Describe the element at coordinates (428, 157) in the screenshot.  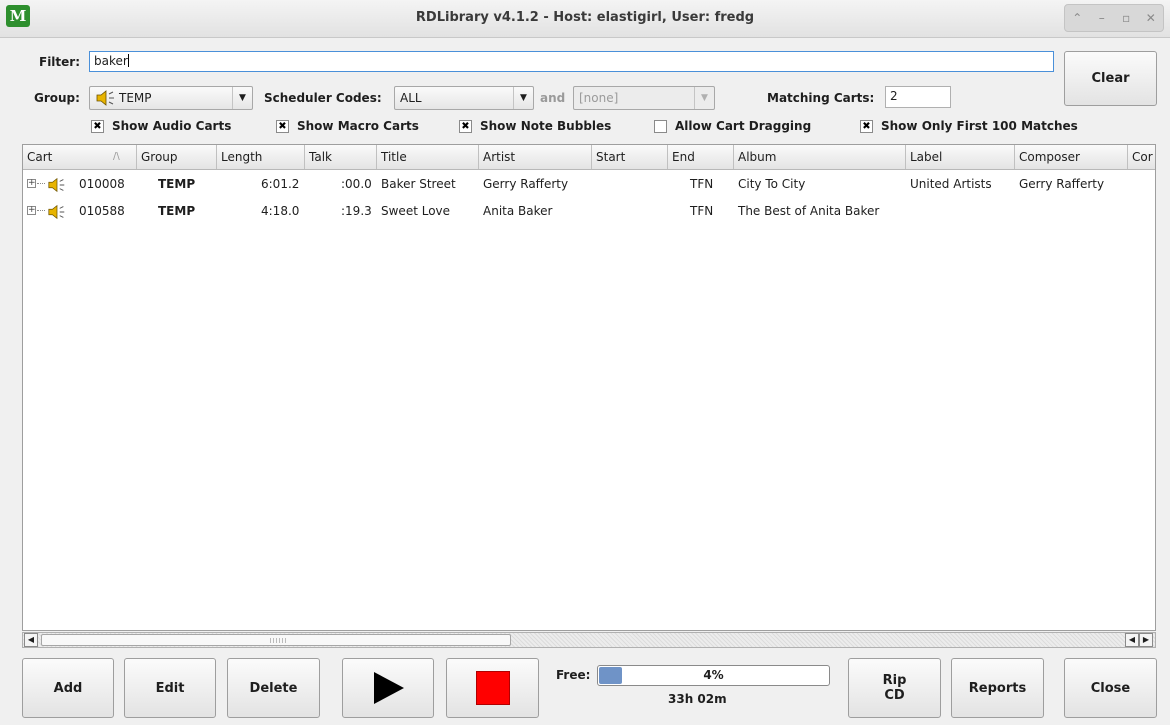
I see `column-header-title: Title` at that location.